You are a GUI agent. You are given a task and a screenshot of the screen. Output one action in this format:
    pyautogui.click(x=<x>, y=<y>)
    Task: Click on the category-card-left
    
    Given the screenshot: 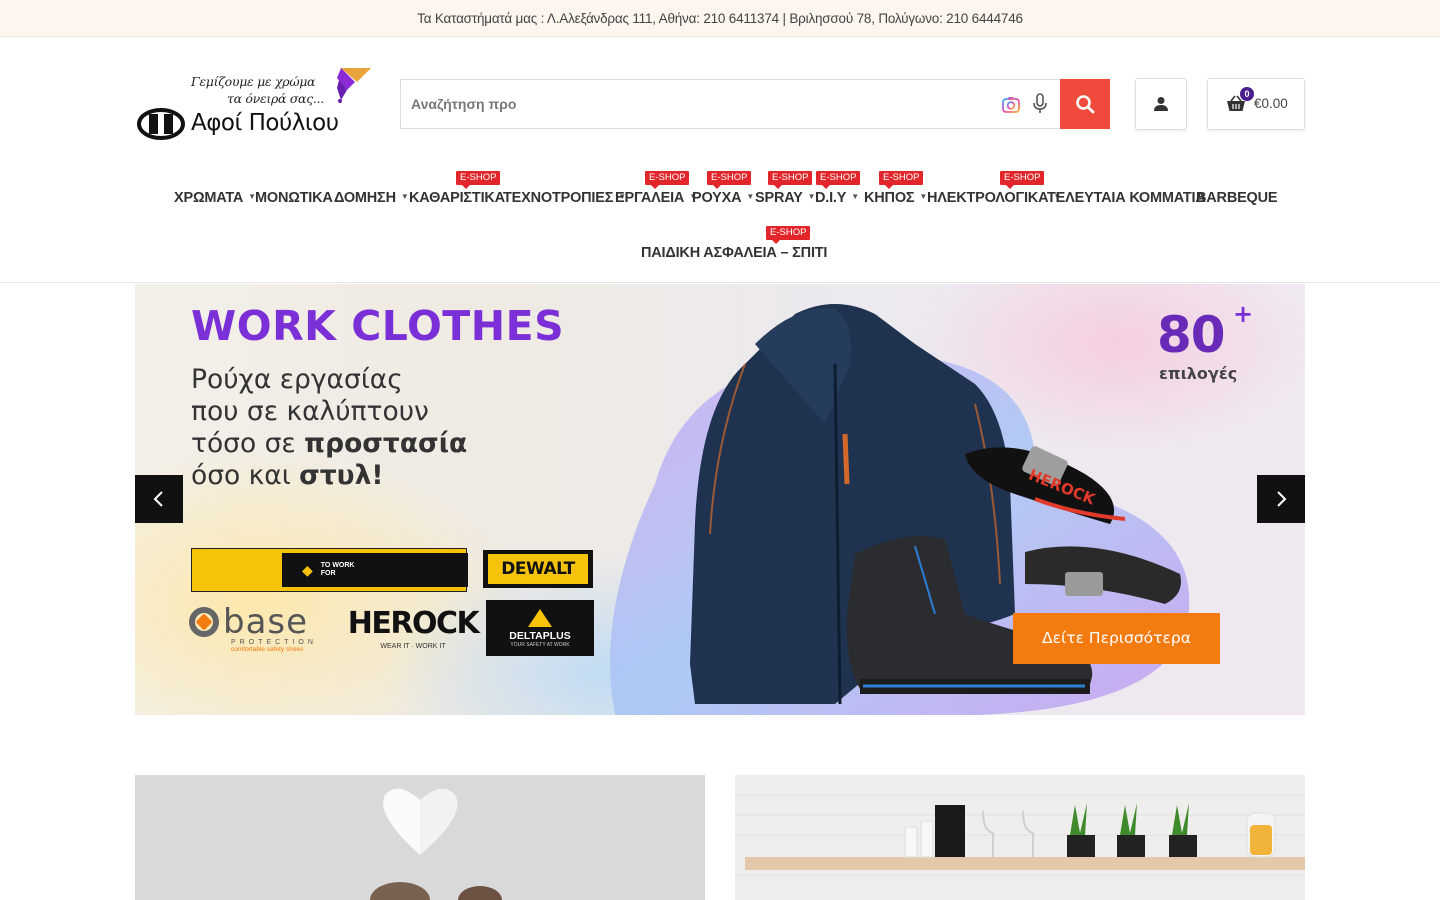 What is the action you would take?
    pyautogui.click(x=420, y=837)
    